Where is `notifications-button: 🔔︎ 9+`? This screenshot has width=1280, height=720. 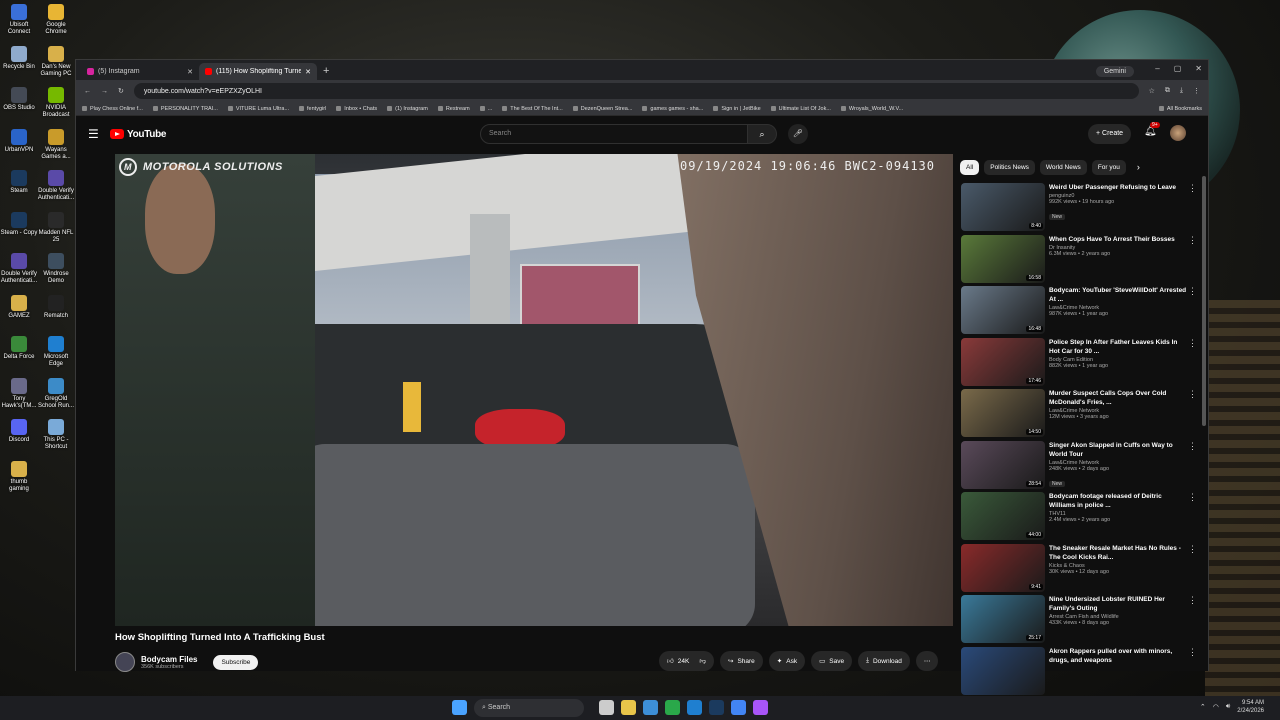
notifications-button: 🔔︎ 9+ is located at coordinates (1152, 129).